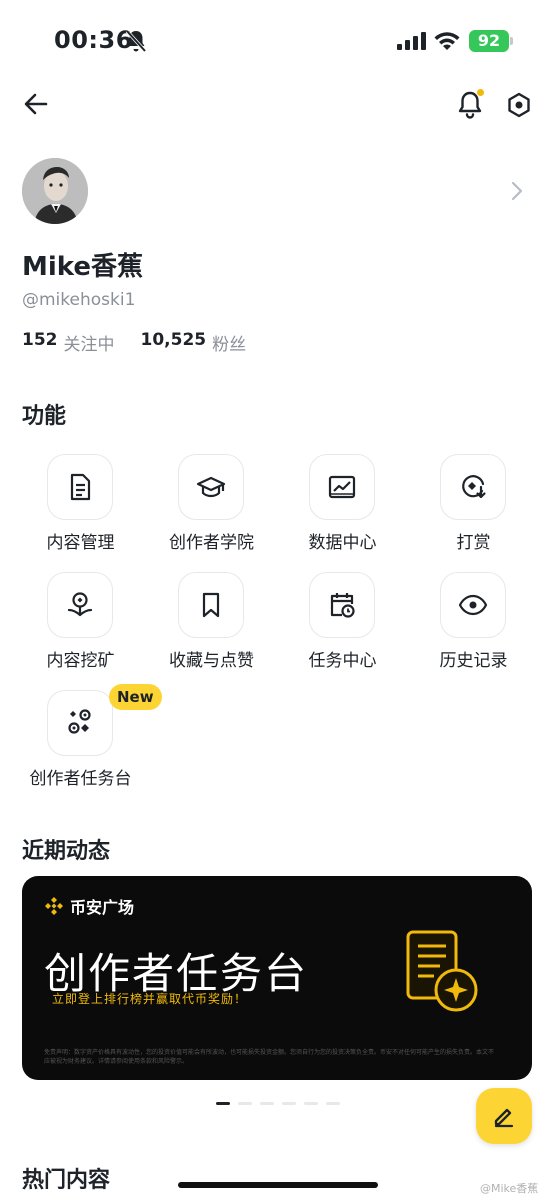 The width and height of the screenshot is (554, 1200). Describe the element at coordinates (66, 1180) in the screenshot. I see `hot-content-title: 热门内容` at that location.